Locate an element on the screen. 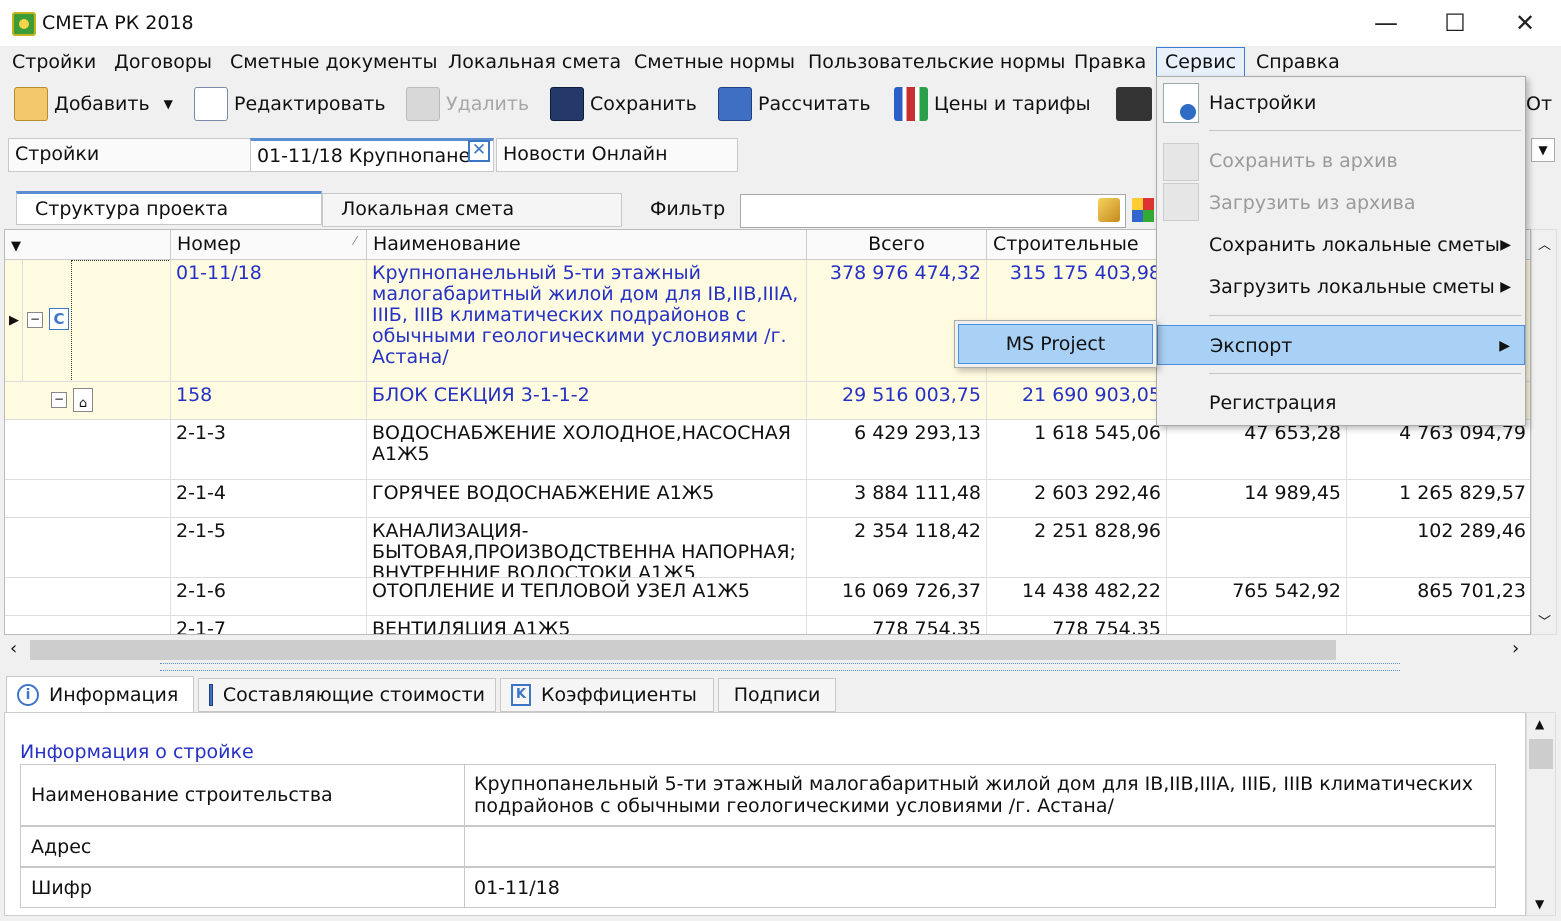 The image size is (1561, 921). menu-export: Экспорт ▶ is located at coordinates (1341, 345).